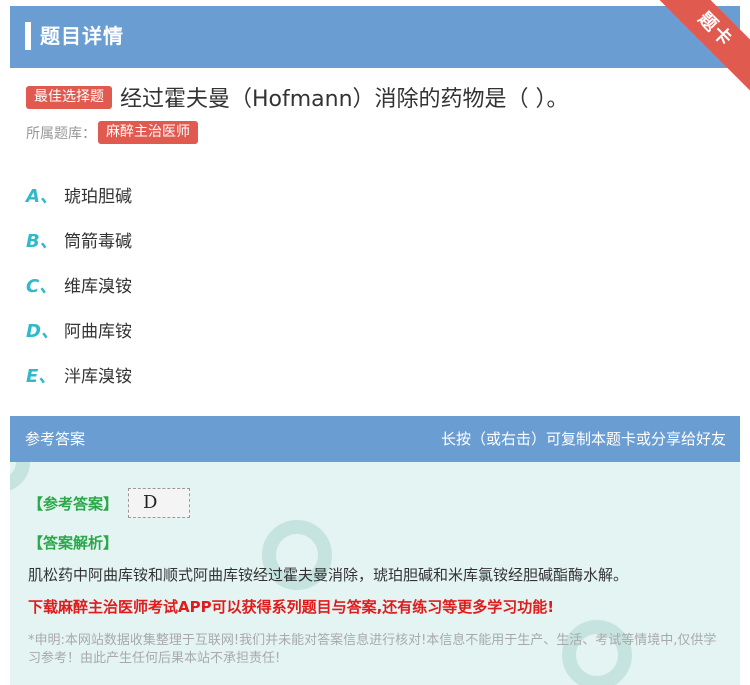 The image size is (750, 685). I want to click on options-list: A、 琥珀胆碱 B、 筒箭毒碱 C、 维库溴铵 D、 阿曲库铵 E、 泮库溴铵, so click(79, 284).